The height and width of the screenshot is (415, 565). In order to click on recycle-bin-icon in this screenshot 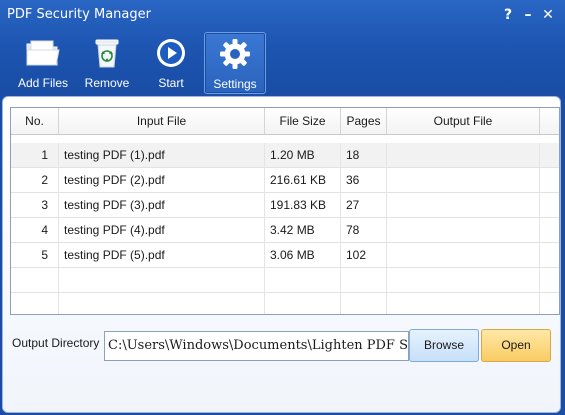, I will do `click(107, 53)`.